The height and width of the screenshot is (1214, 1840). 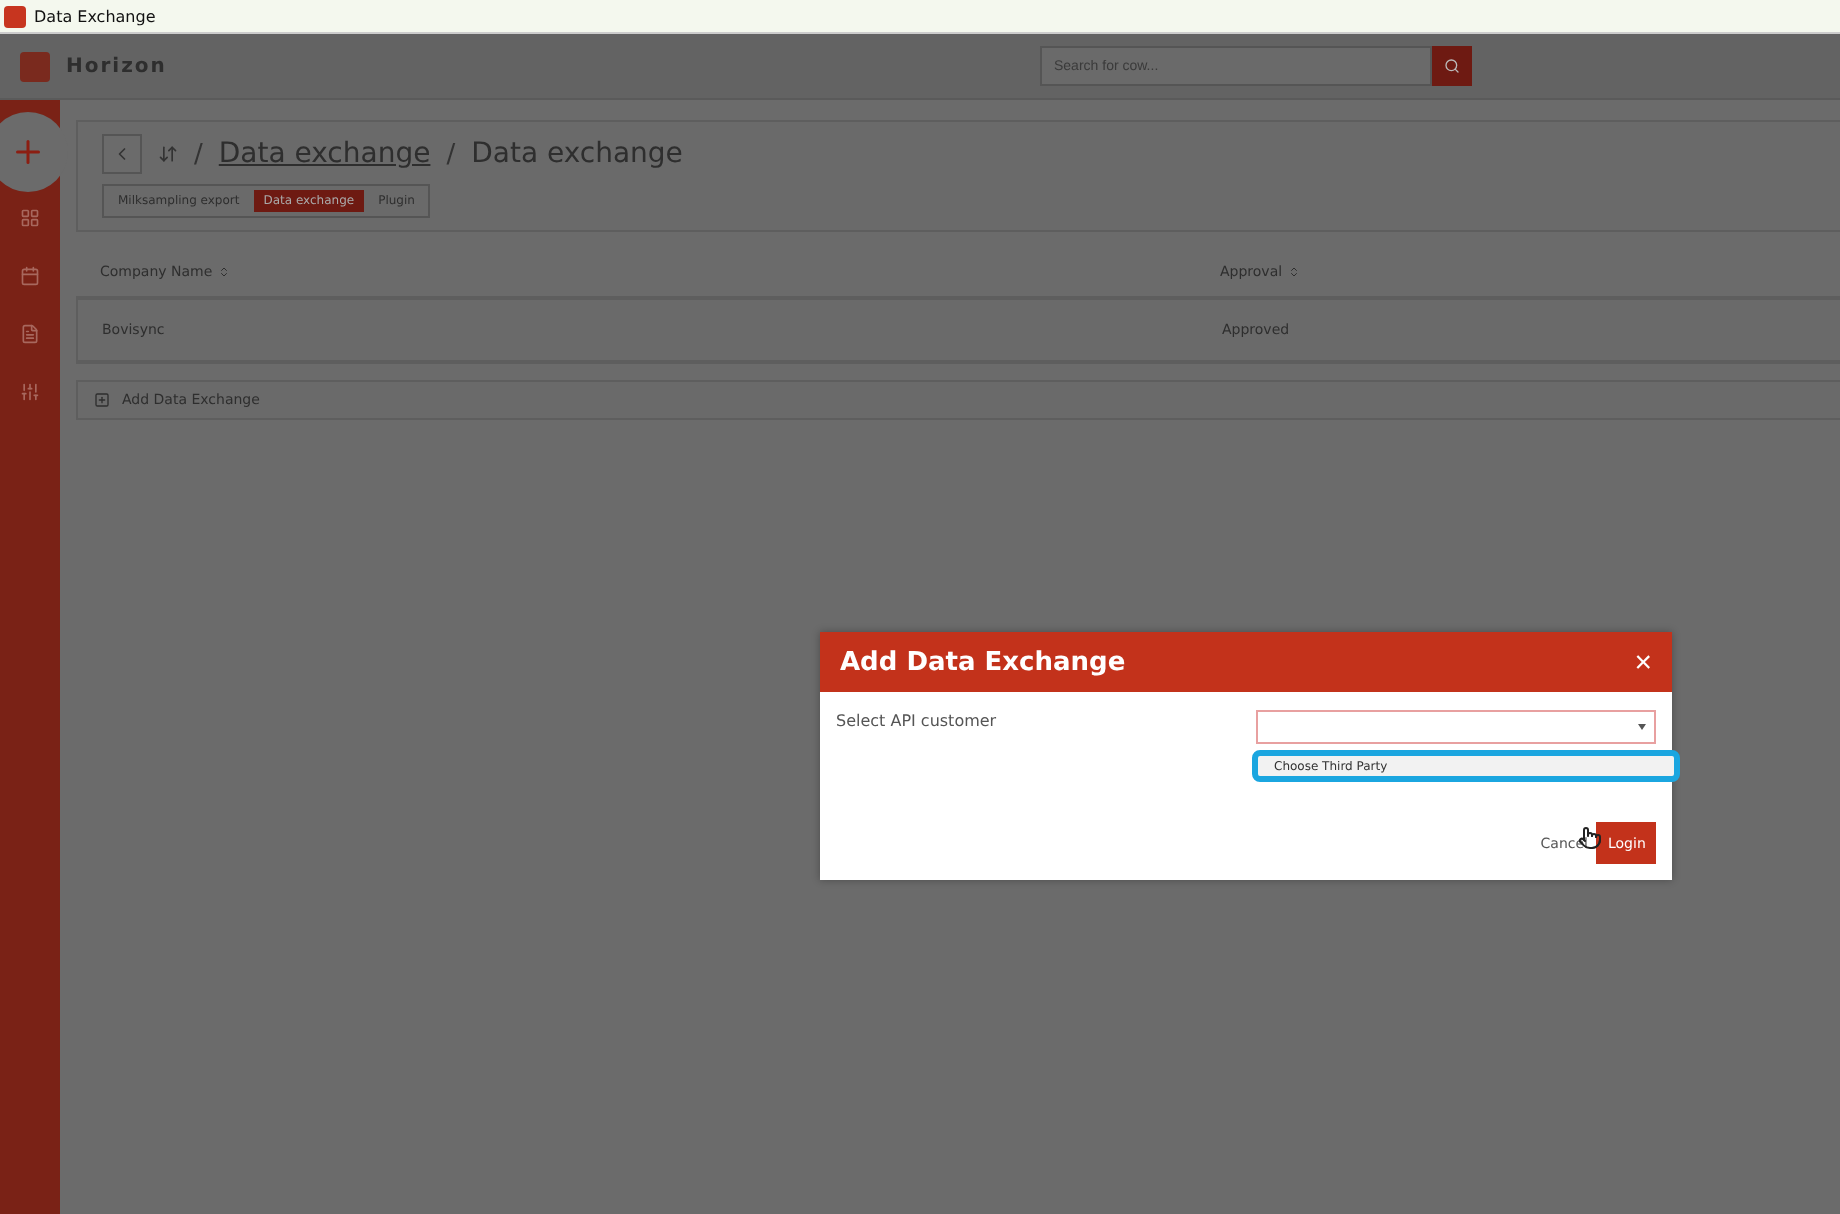 I want to click on dialog-title: Add Data Exchange, so click(x=983, y=662).